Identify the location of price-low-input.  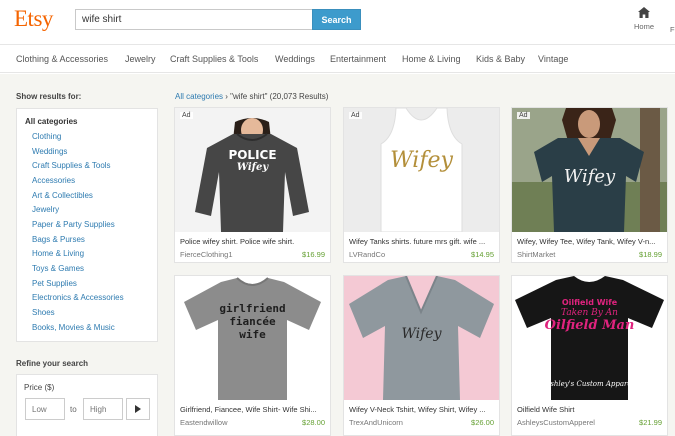
(45, 409).